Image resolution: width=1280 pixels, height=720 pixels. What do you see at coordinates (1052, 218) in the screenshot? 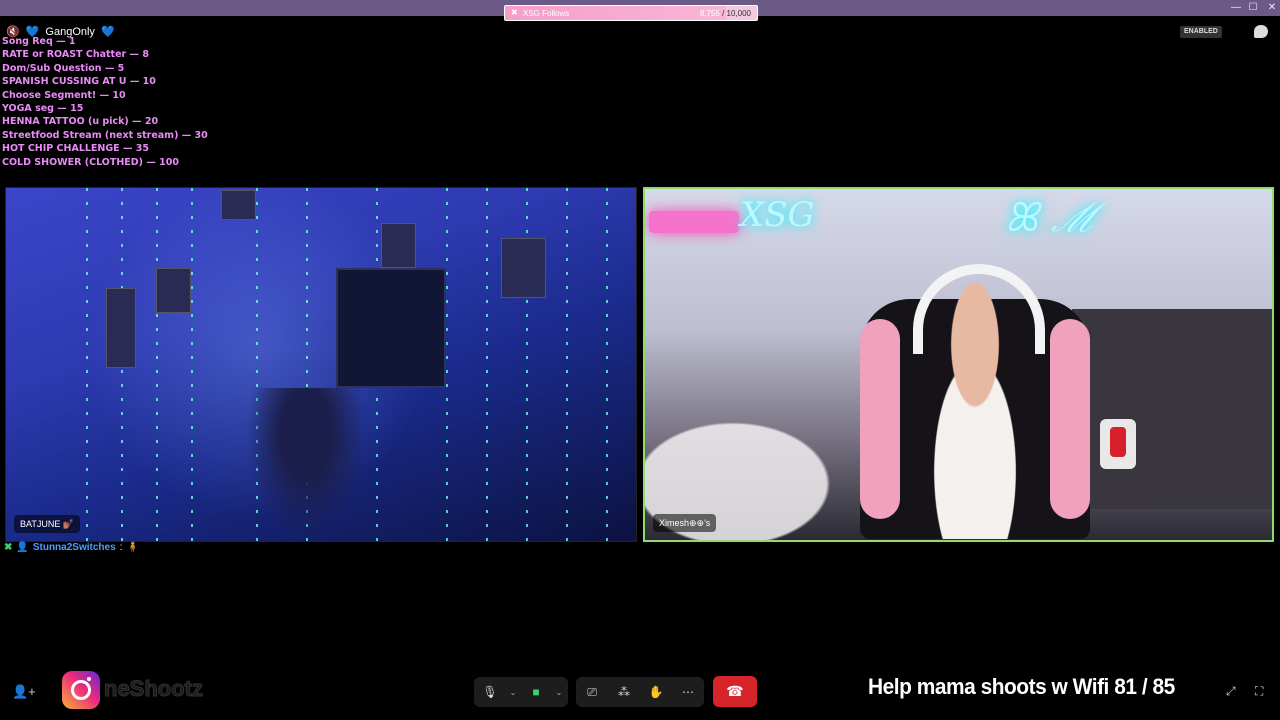
I see `neon-sign: ꕤ ℳ` at bounding box center [1052, 218].